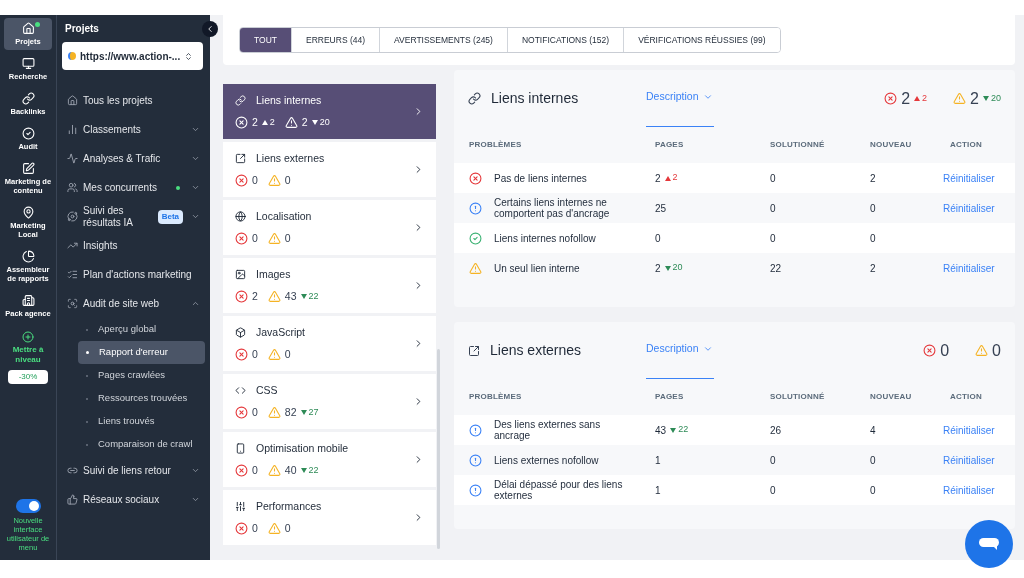 The image size is (1024, 578). Describe the element at coordinates (329, 459) in the screenshot. I see `category-card: Optimisation mobile 0 40 22` at that location.